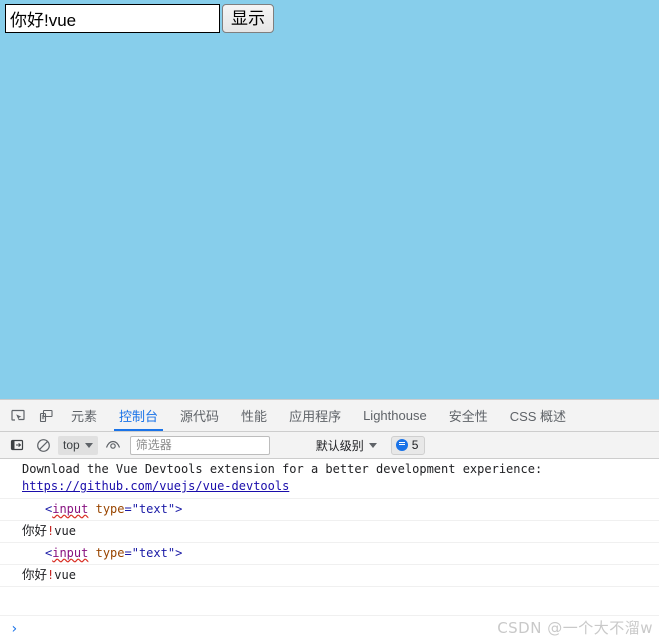 The image size is (659, 641). Describe the element at coordinates (329, 576) in the screenshot. I see `console-message-text-2: 你好!vue` at that location.